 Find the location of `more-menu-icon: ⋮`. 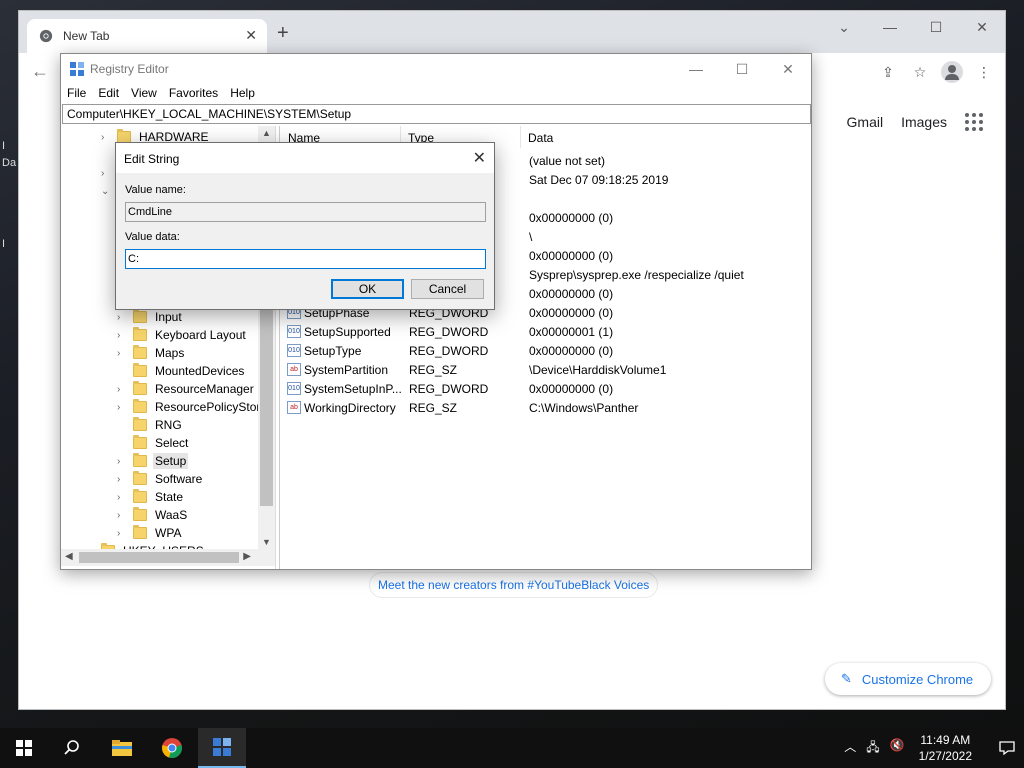

more-menu-icon: ⋮ is located at coordinates (984, 72).